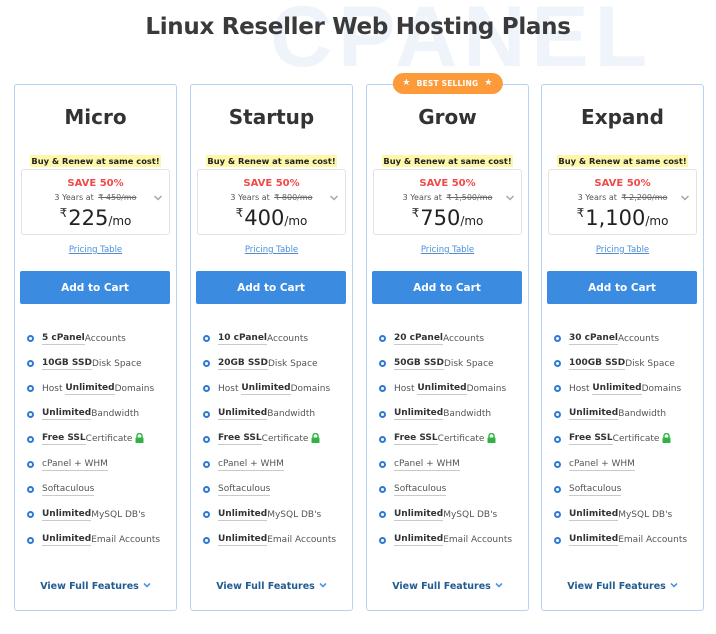  I want to click on feature-item: 20GB SSD Disk Space, so click(269, 363).